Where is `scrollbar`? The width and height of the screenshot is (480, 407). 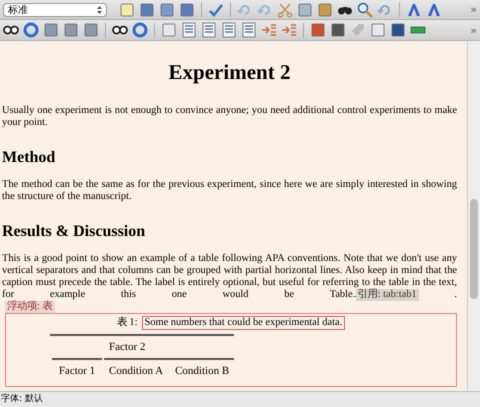
scrollbar is located at coordinates (473, 216).